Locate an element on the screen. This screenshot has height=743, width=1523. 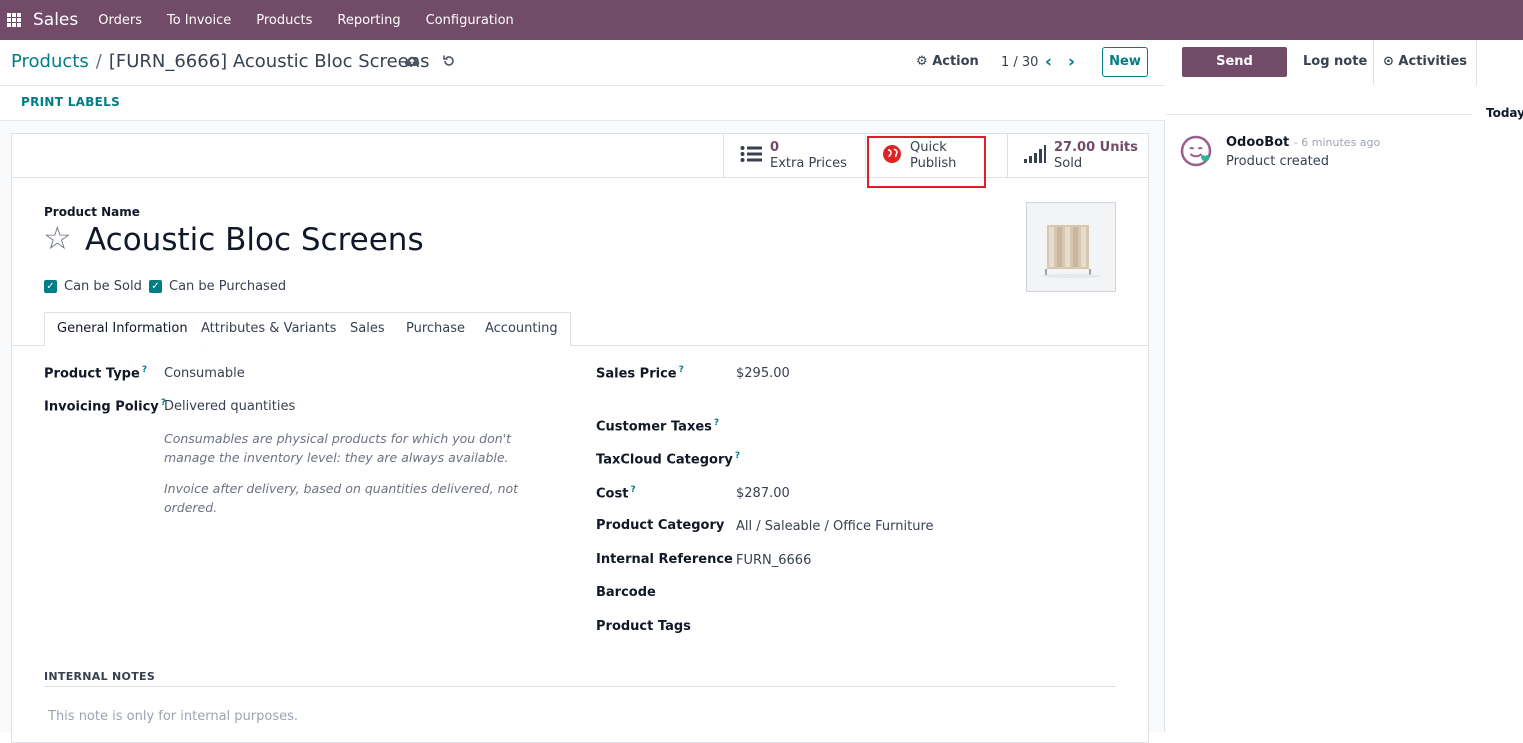
product-name-label: Product Name is located at coordinates (92, 212).